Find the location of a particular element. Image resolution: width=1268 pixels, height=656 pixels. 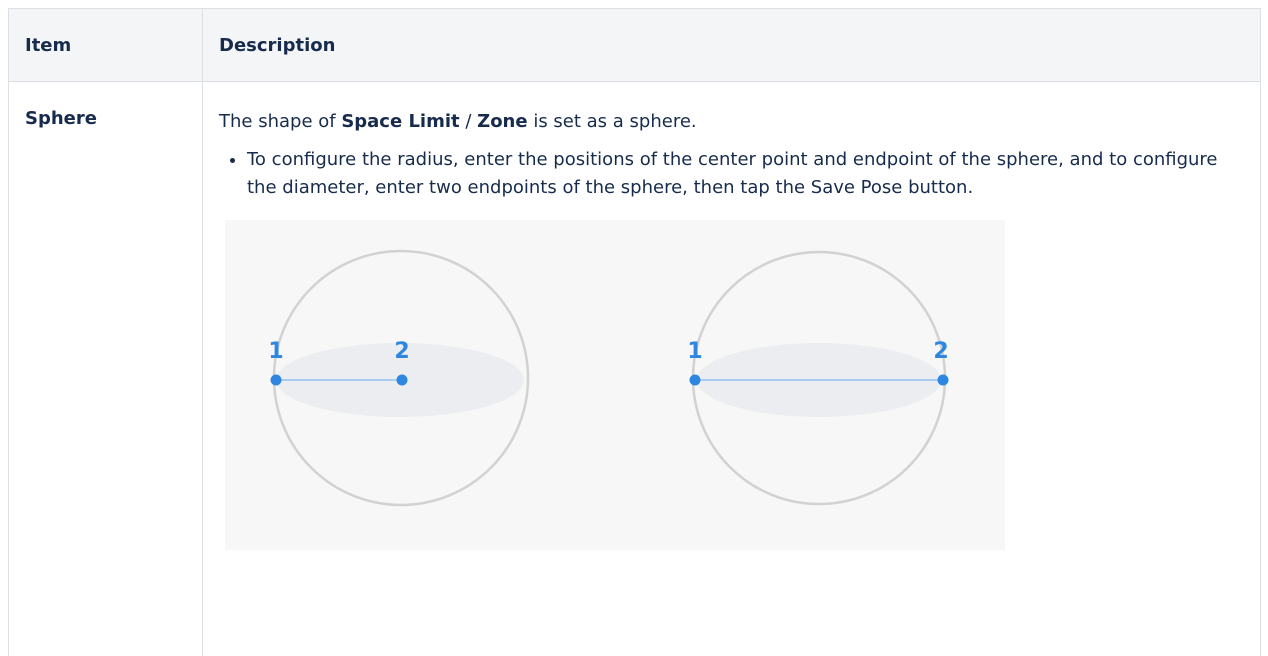

header-item: Item is located at coordinates (106, 45).